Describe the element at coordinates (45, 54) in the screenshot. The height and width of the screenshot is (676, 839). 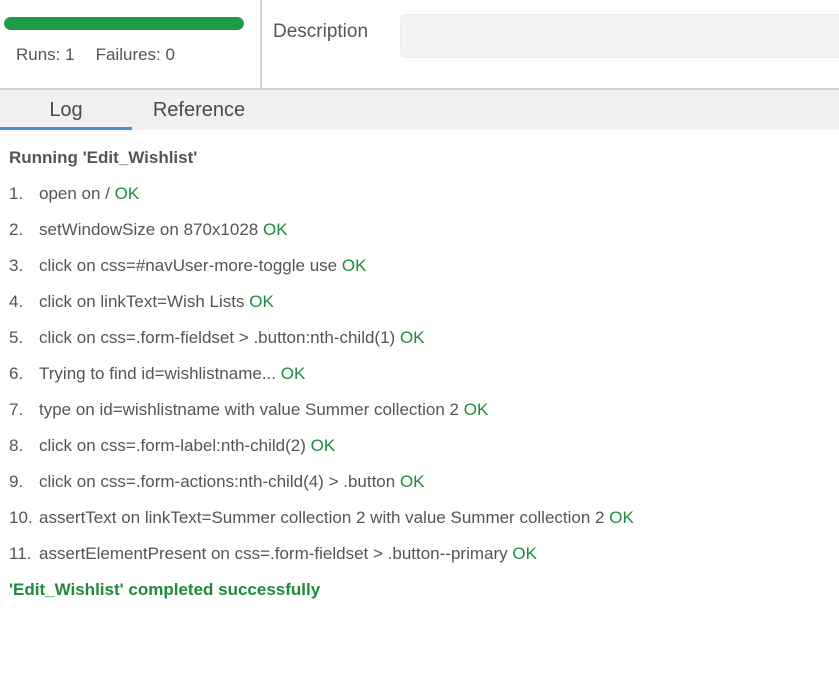
I see `runs-count: Runs: 1` at that location.